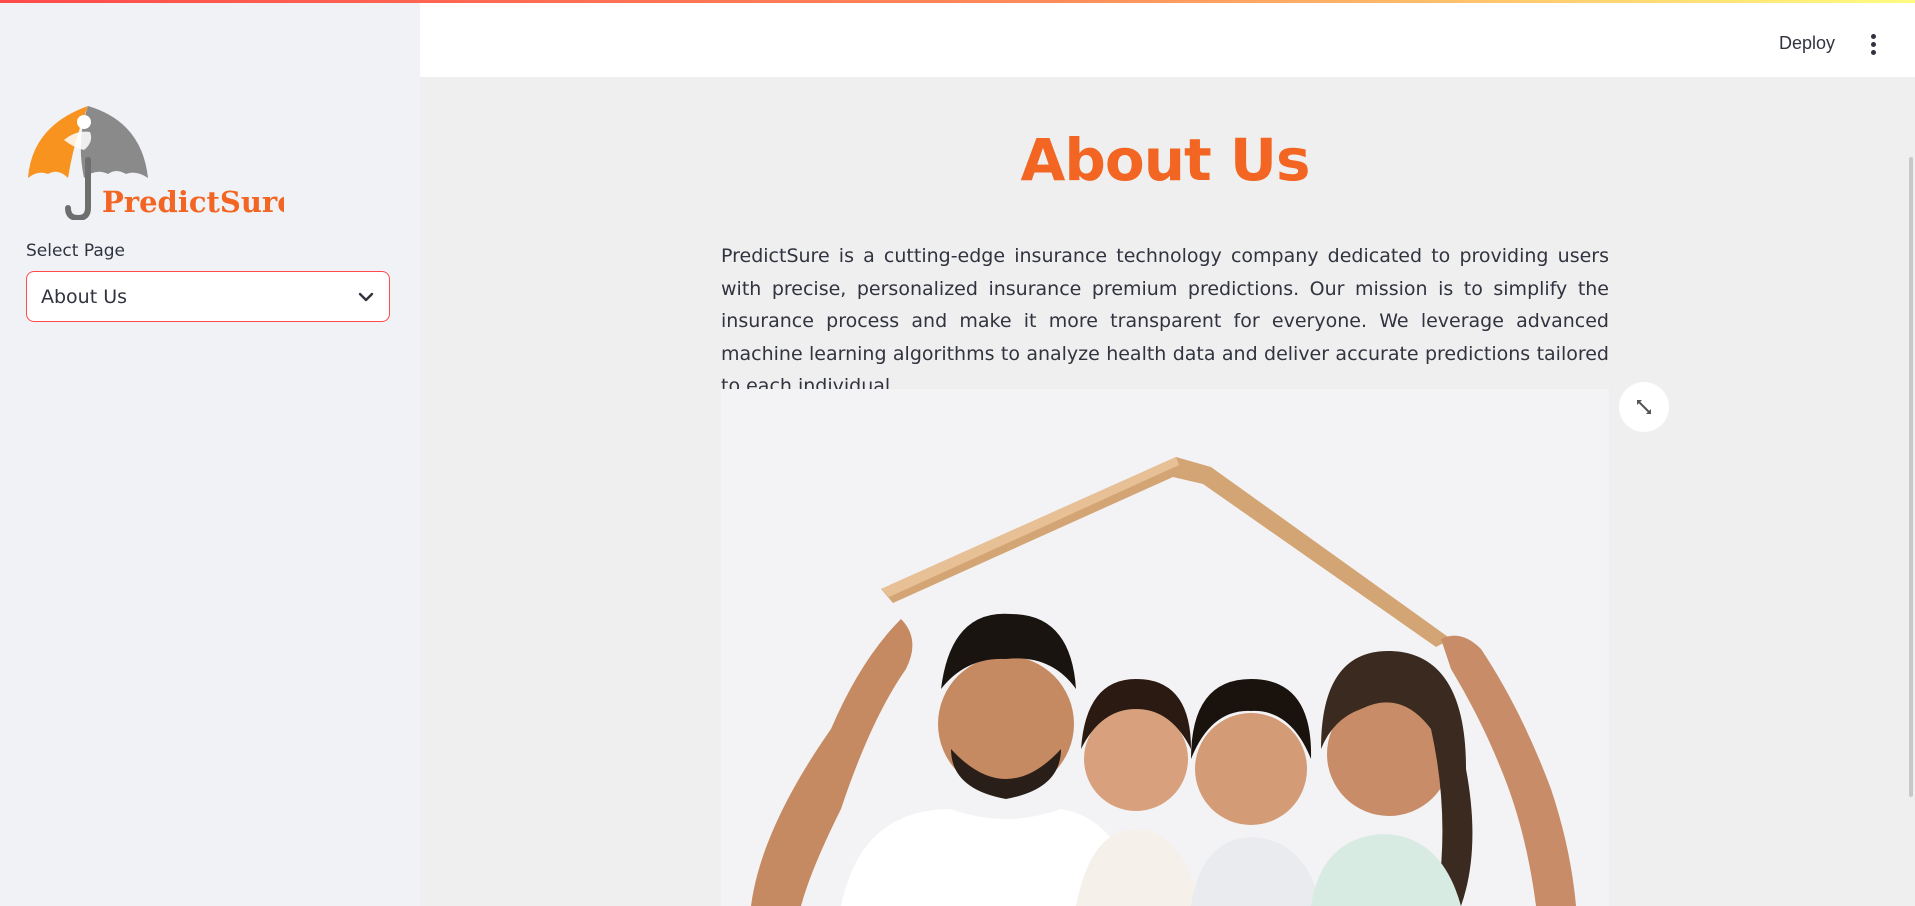  I want to click on kebab-menu-icon, so click(1873, 45).